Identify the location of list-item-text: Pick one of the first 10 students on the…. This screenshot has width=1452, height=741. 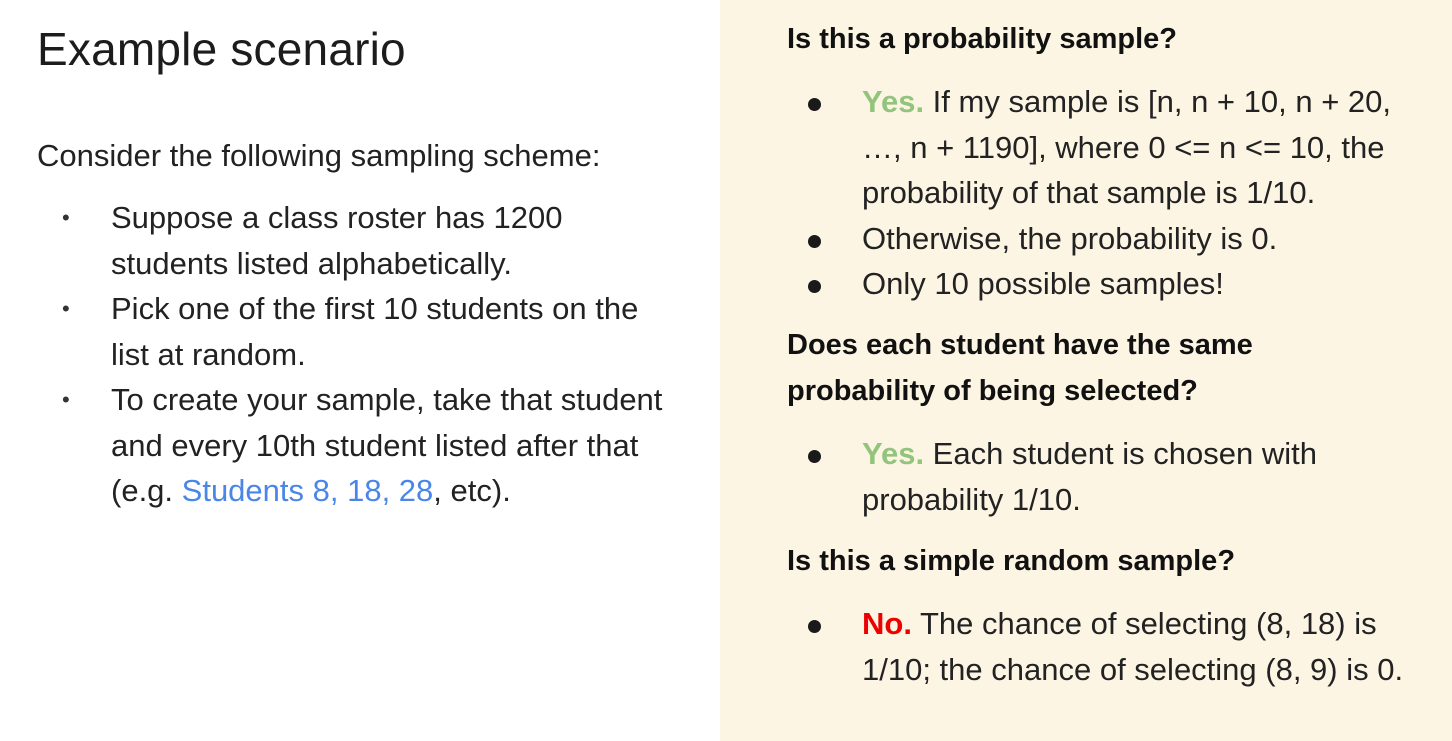
(375, 331).